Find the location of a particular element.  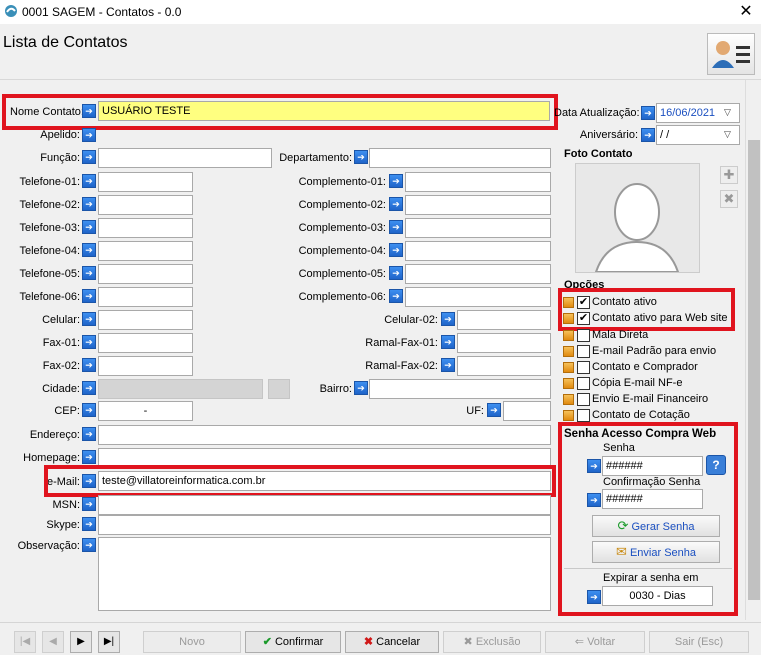

telefone-04-arrow-icon is located at coordinates (89, 250).